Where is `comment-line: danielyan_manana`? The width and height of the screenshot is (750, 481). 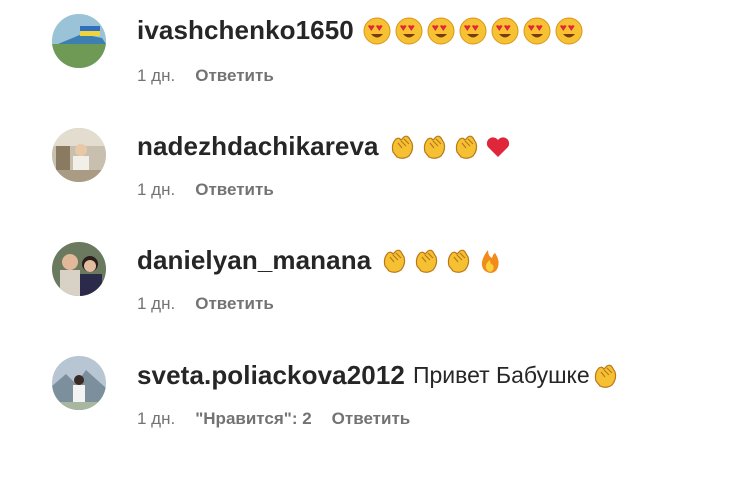 comment-line: danielyan_manana is located at coordinates (322, 260).